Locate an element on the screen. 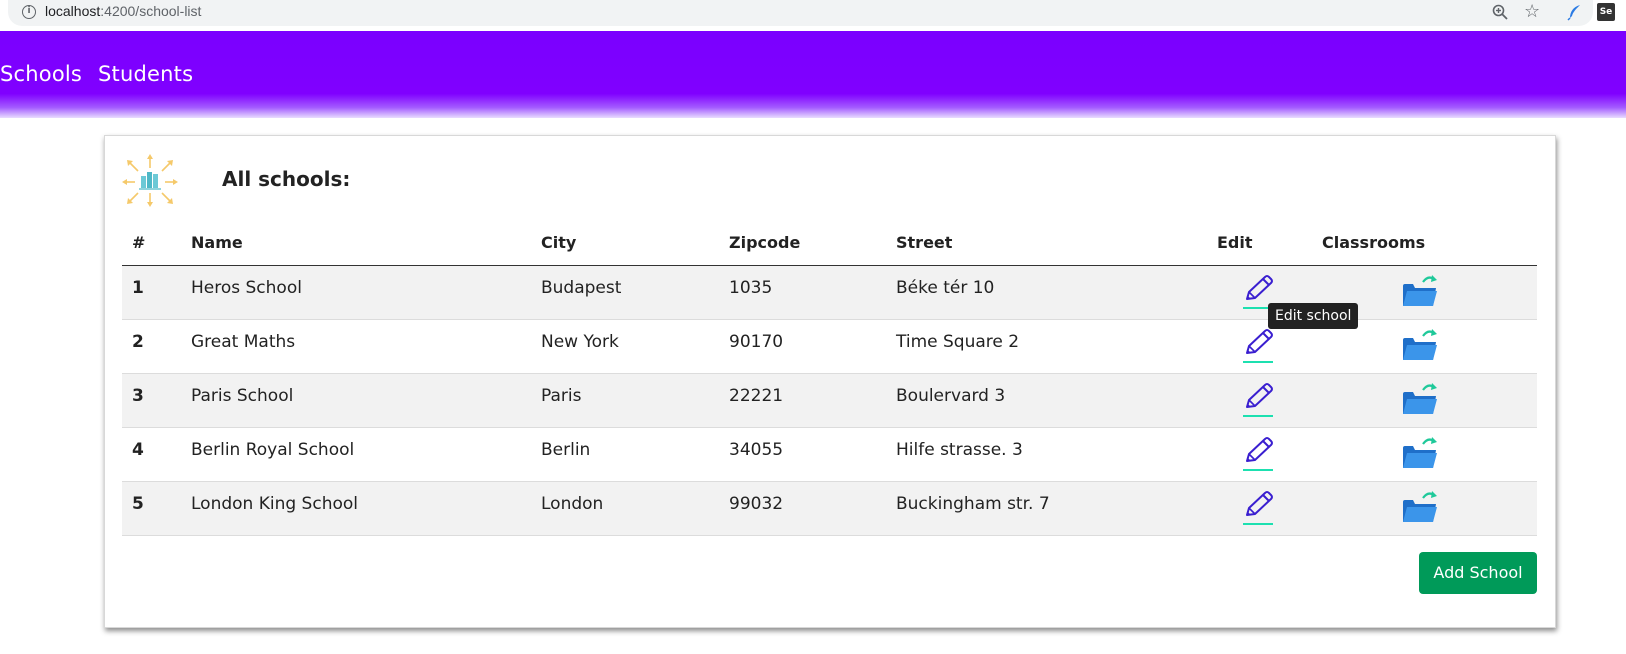 Image resolution: width=1626 pixels, height=654 pixels. cell-number: 3 is located at coordinates (138, 396).